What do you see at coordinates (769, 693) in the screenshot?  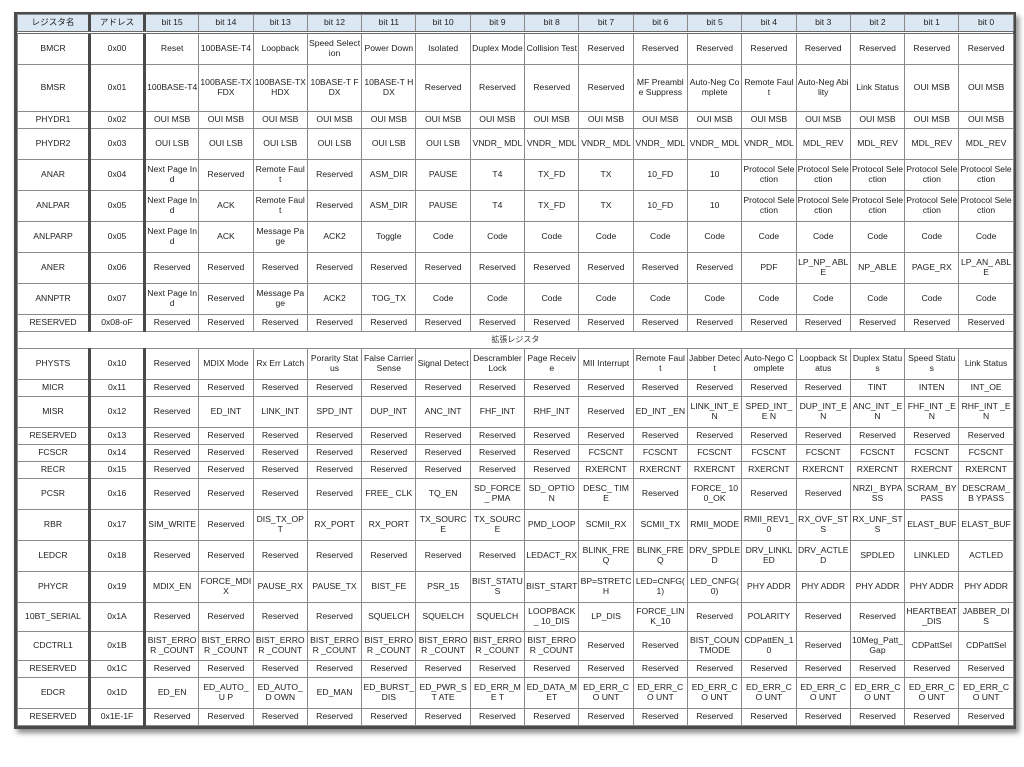 I see `bit-4-cell: ED_ERR_CO UNT` at bounding box center [769, 693].